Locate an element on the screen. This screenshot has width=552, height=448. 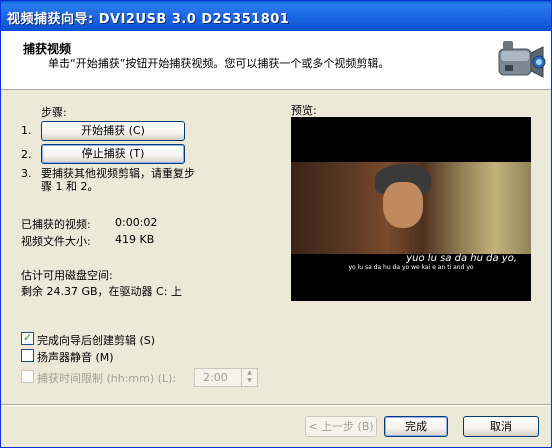
file-size-value: 419 KB is located at coordinates (135, 239).